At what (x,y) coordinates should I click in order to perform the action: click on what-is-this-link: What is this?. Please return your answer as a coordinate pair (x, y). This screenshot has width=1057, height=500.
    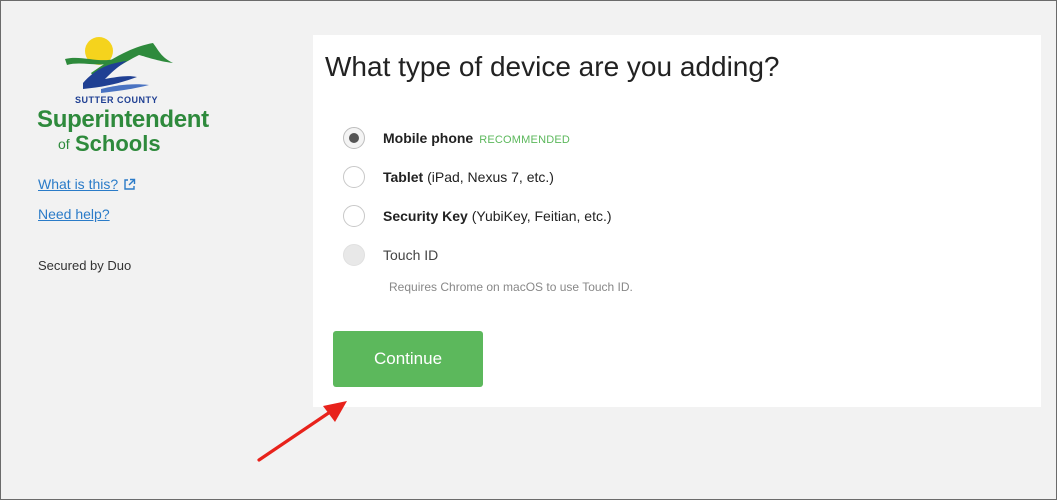
    Looking at the image, I should click on (87, 184).